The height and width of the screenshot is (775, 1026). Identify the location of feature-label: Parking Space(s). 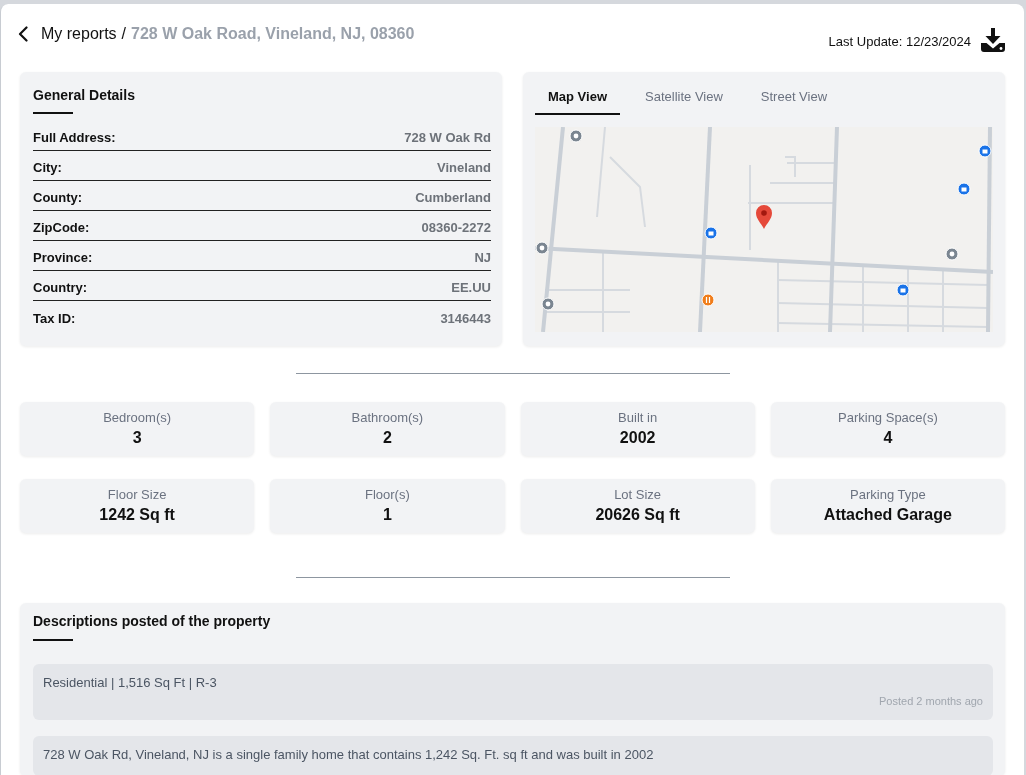
(888, 417).